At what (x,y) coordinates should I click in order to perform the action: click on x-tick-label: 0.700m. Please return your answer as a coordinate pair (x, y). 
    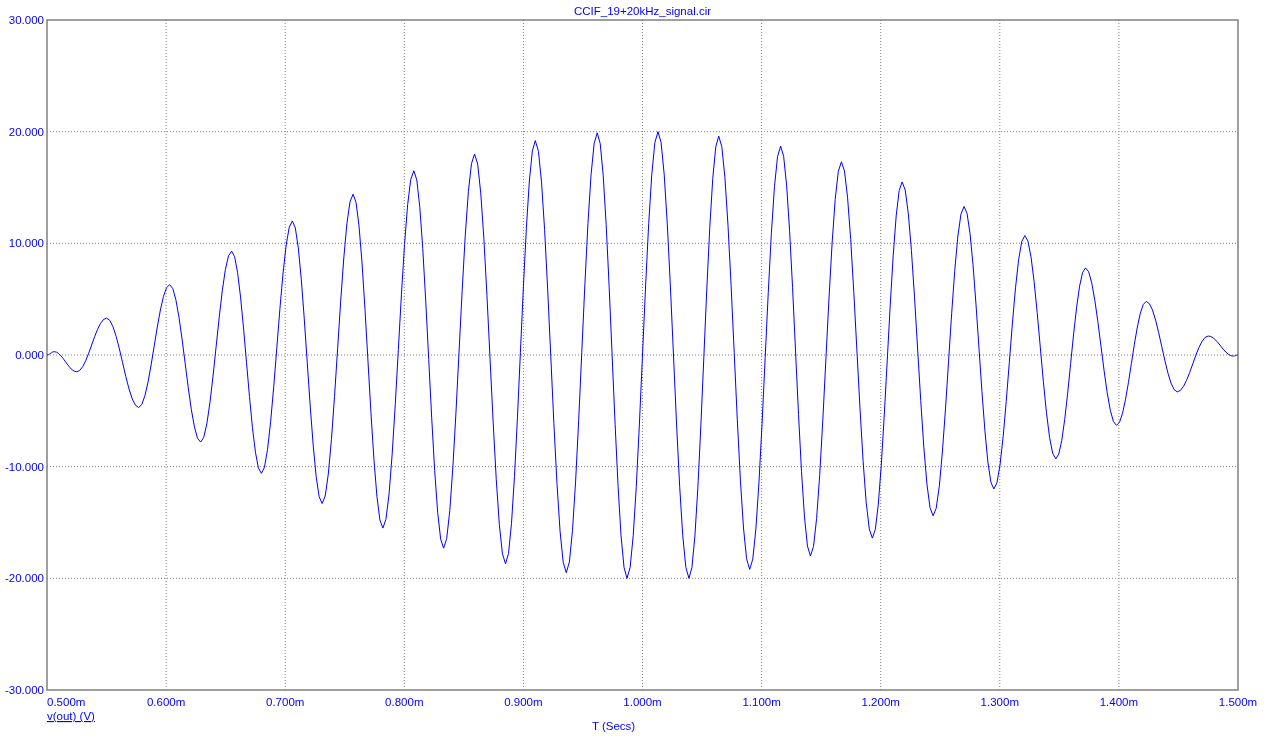
    Looking at the image, I should click on (285, 702).